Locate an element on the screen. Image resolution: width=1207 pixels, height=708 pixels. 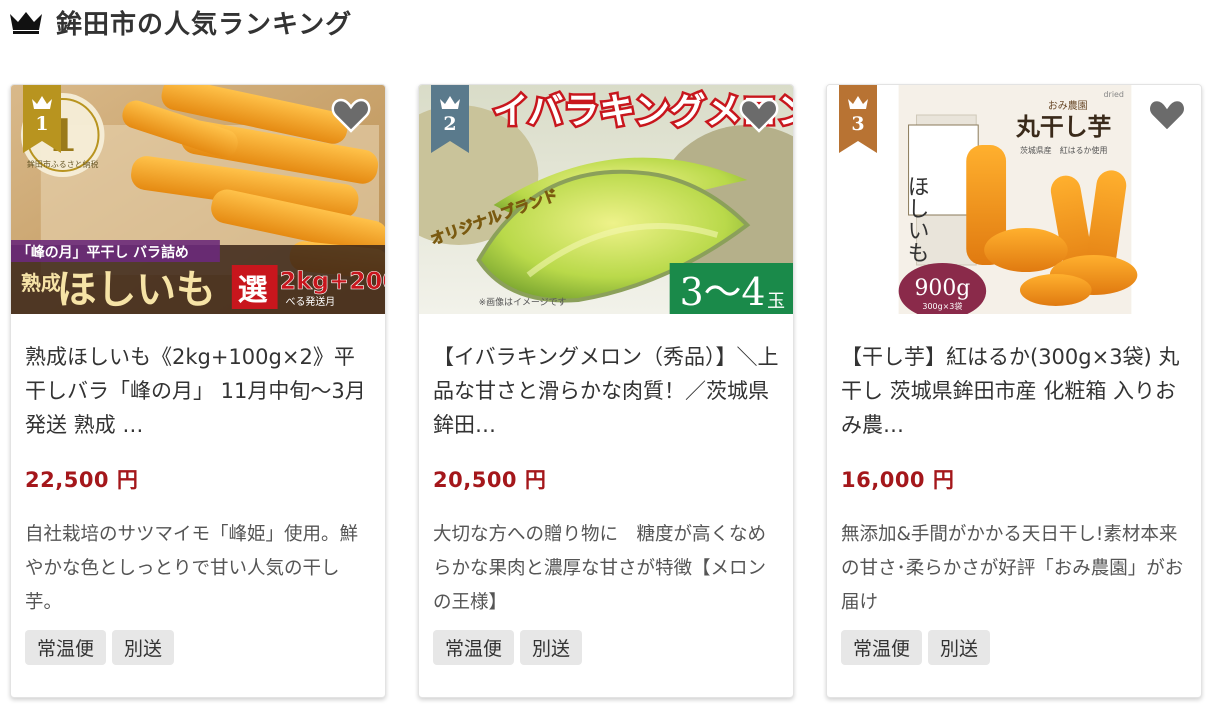
svg-text: 丸干し芋 is located at coordinates (1063, 127).